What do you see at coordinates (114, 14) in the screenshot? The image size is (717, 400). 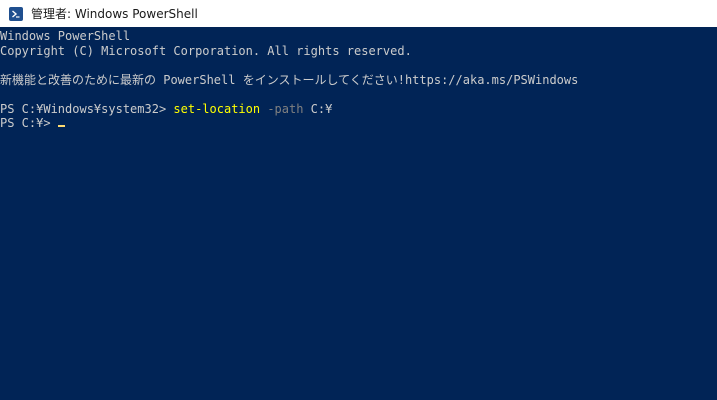 I see `window-title: 管理者: Windows PowerShell` at bounding box center [114, 14].